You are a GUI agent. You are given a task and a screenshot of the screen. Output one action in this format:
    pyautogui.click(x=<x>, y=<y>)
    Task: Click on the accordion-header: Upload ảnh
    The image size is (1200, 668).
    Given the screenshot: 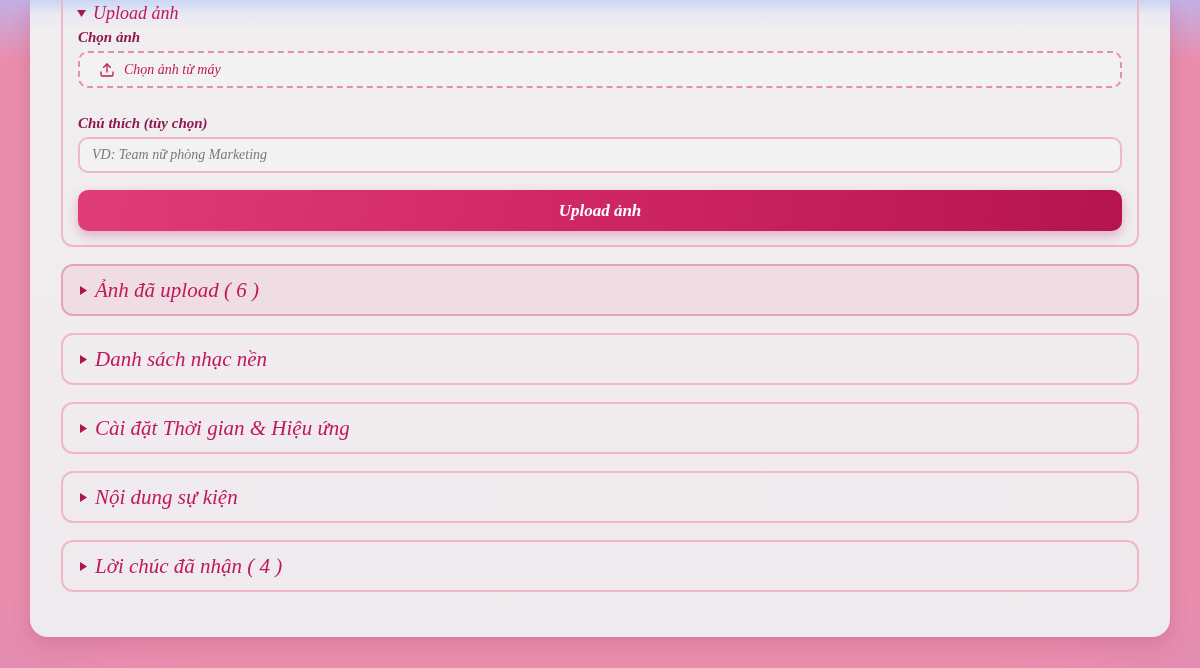 What is the action you would take?
    pyautogui.click(x=600, y=12)
    